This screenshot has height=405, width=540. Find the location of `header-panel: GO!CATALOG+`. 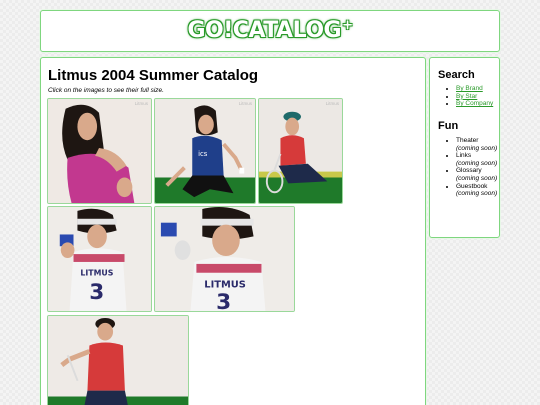

header-panel: GO!CATALOG+ is located at coordinates (270, 31).